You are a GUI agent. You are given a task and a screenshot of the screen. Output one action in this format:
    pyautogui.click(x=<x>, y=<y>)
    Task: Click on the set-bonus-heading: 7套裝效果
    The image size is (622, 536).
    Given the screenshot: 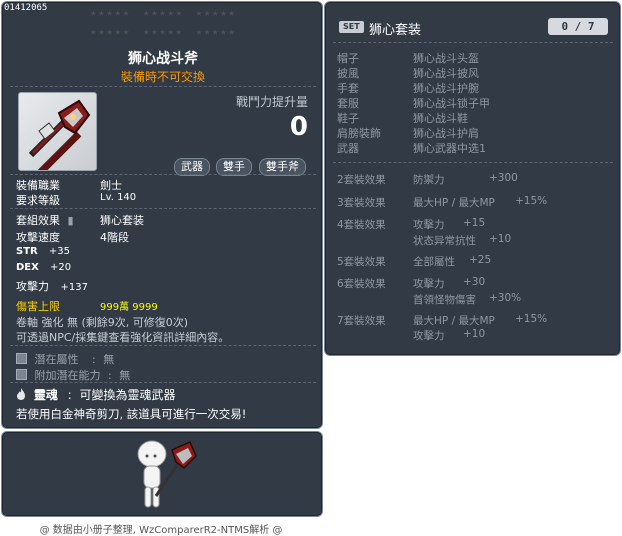 What is the action you would take?
    pyautogui.click(x=361, y=321)
    